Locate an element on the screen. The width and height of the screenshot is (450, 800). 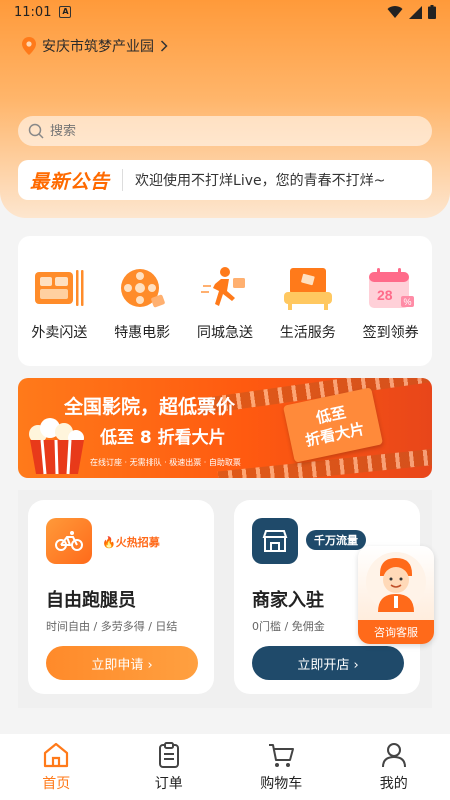
tab-label: 购物车 is located at coordinates (281, 784).